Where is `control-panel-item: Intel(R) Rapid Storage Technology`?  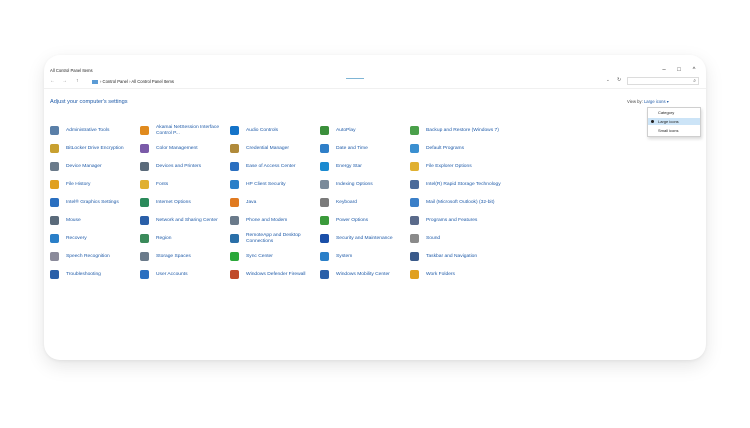
control-panel-item: Intel(R) Rapid Storage Technology is located at coordinates (455, 185).